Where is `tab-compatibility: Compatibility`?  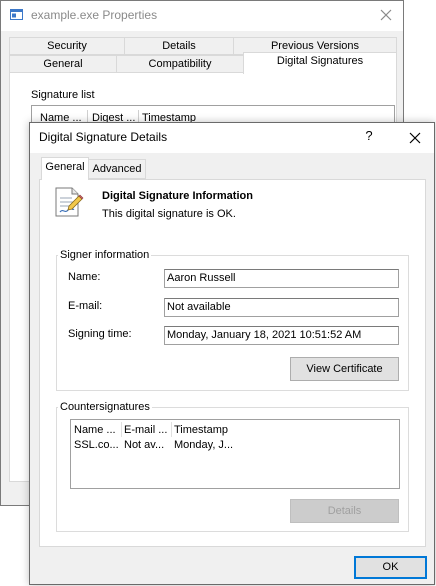 tab-compatibility: Compatibility is located at coordinates (180, 64).